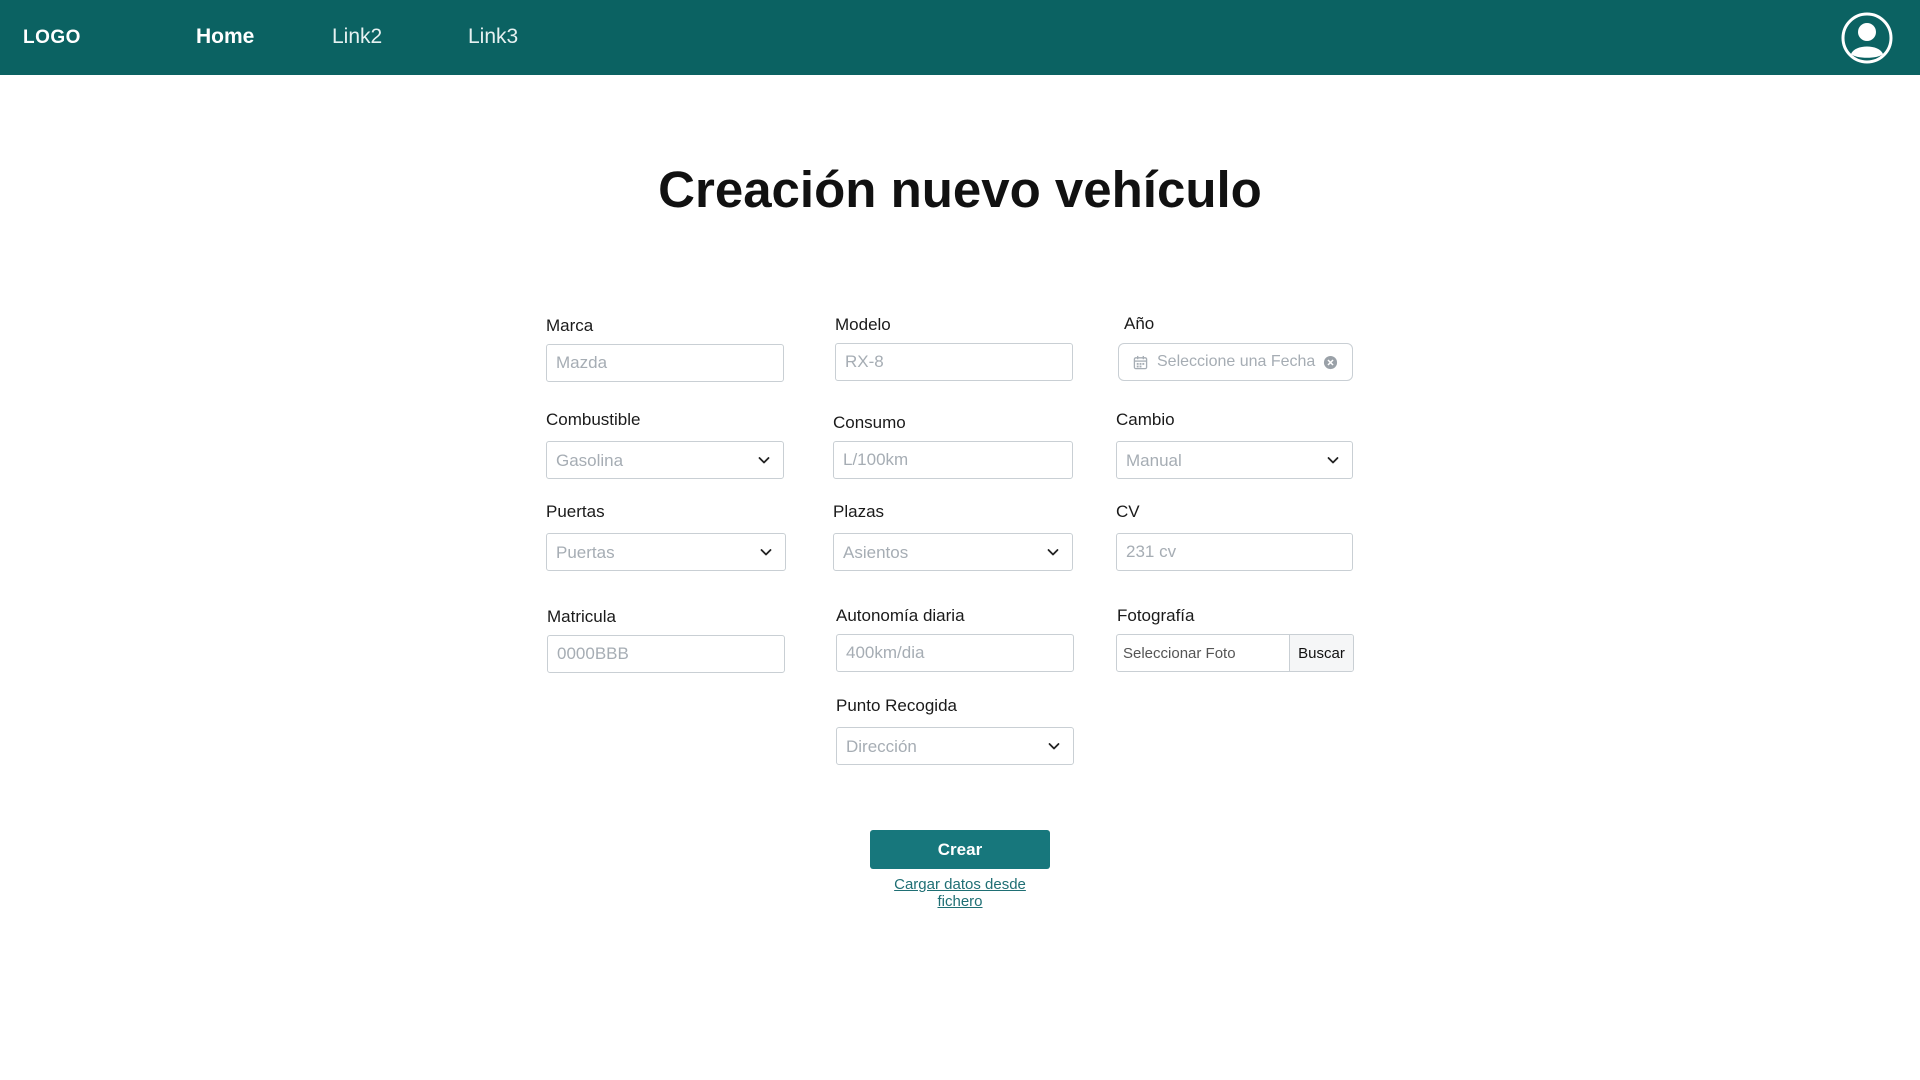 The width and height of the screenshot is (1920, 1080). I want to click on anio-label: Año, so click(1139, 323).